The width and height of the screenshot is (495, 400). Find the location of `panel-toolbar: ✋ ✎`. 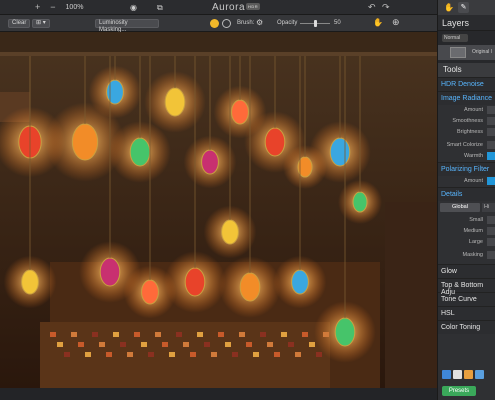

panel-toolbar: ✋ ✎ is located at coordinates (466, 7).